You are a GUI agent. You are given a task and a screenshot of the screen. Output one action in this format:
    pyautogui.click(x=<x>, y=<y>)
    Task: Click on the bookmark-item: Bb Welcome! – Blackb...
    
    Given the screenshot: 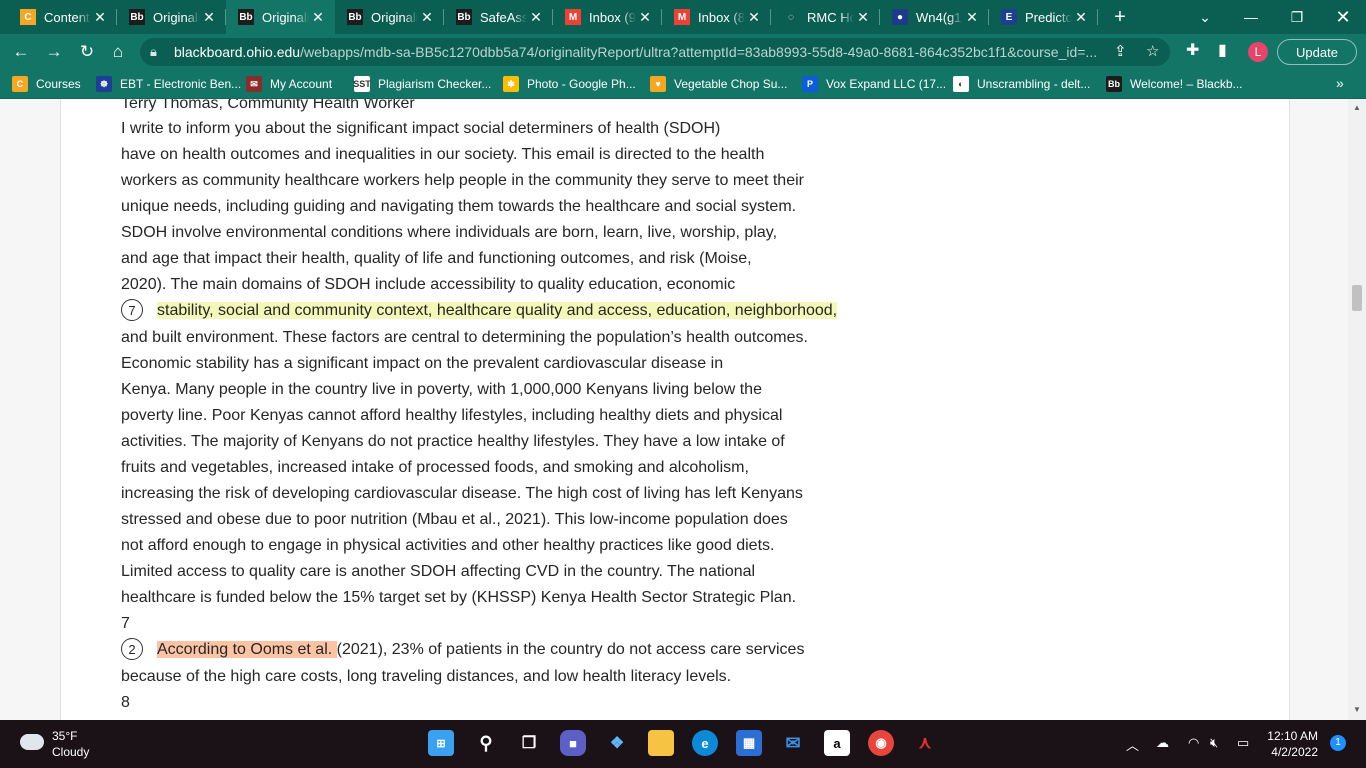 What is the action you would take?
    pyautogui.click(x=1174, y=84)
    